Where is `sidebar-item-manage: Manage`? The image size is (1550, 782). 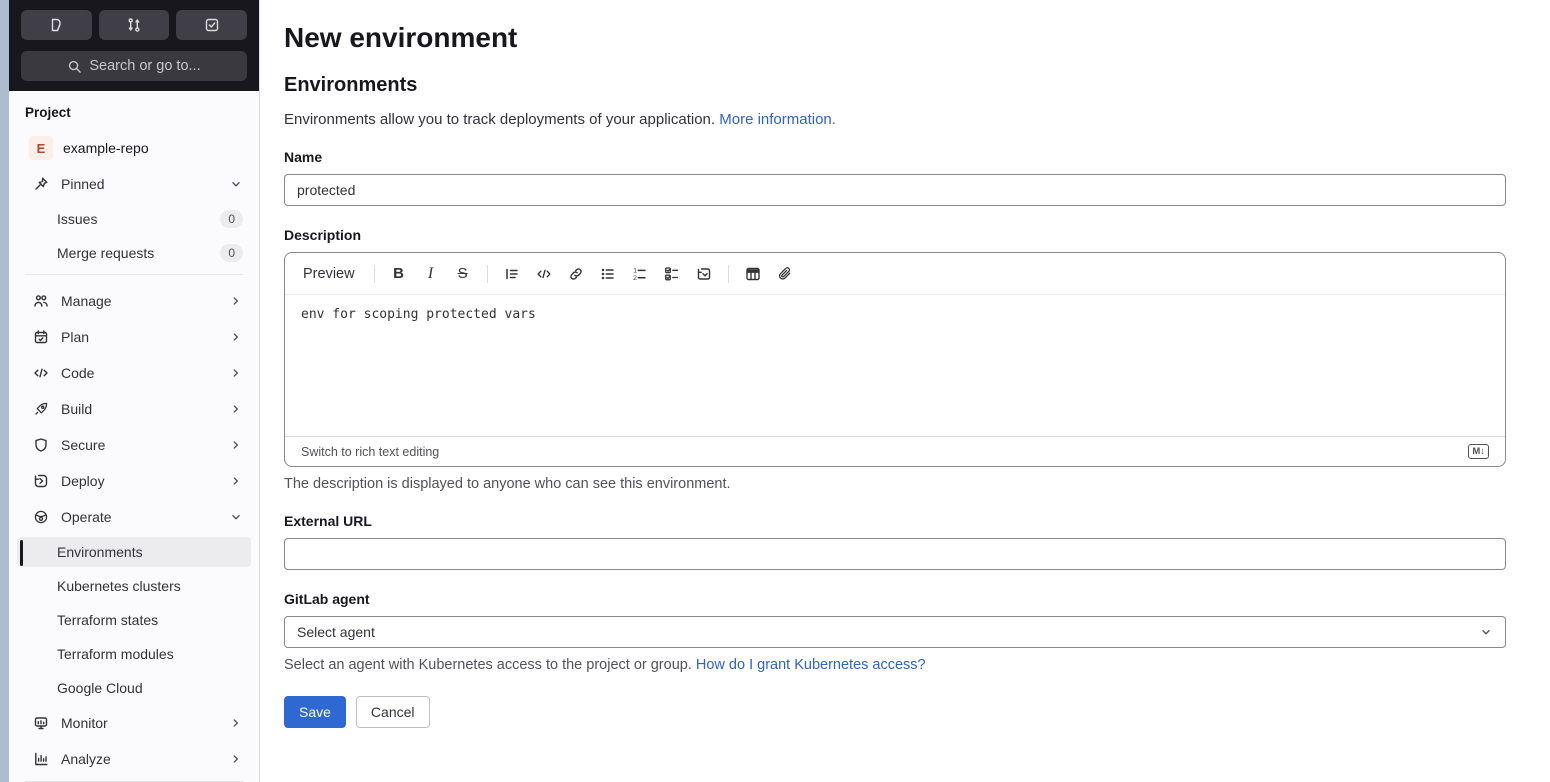
sidebar-item-manage: Manage is located at coordinates (134, 301).